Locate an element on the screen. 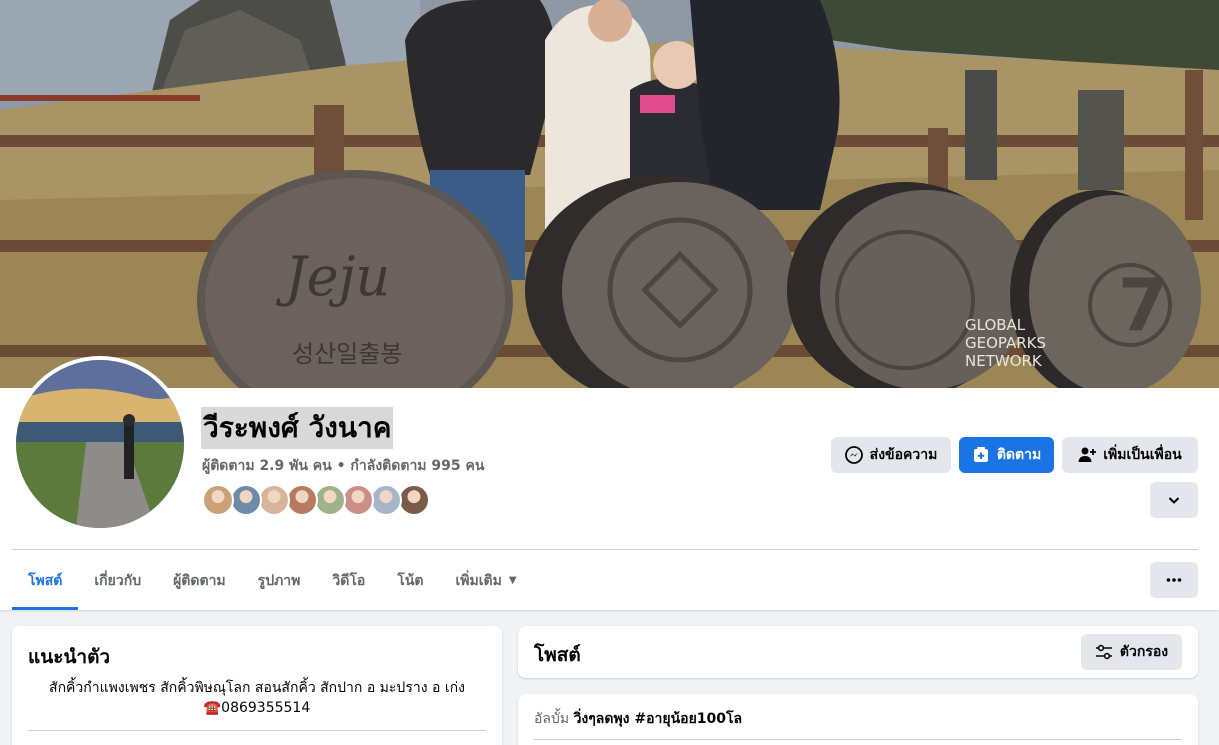  add-friend-button: เพิ่มเป็นเพื่อน is located at coordinates (1130, 455).